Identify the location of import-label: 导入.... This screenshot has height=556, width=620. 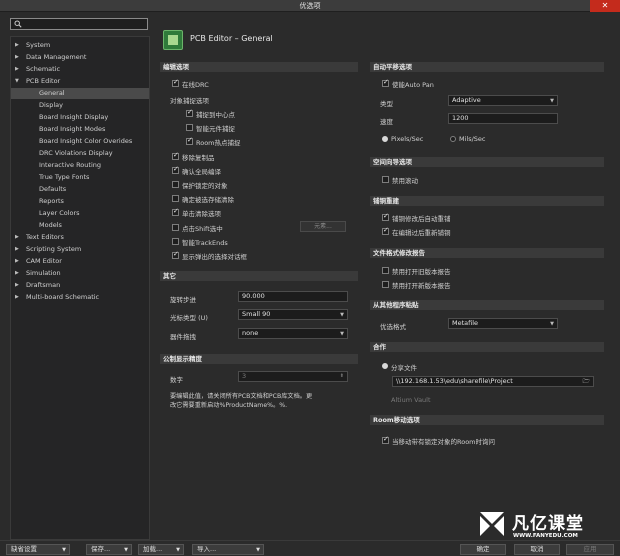
(207, 549).